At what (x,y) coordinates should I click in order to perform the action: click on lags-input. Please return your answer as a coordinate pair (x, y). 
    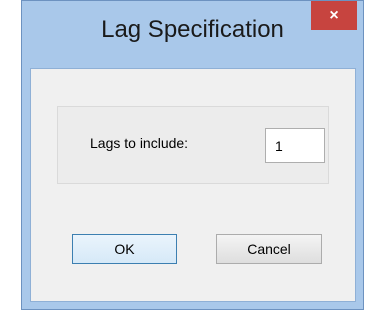
    Looking at the image, I should click on (295, 145).